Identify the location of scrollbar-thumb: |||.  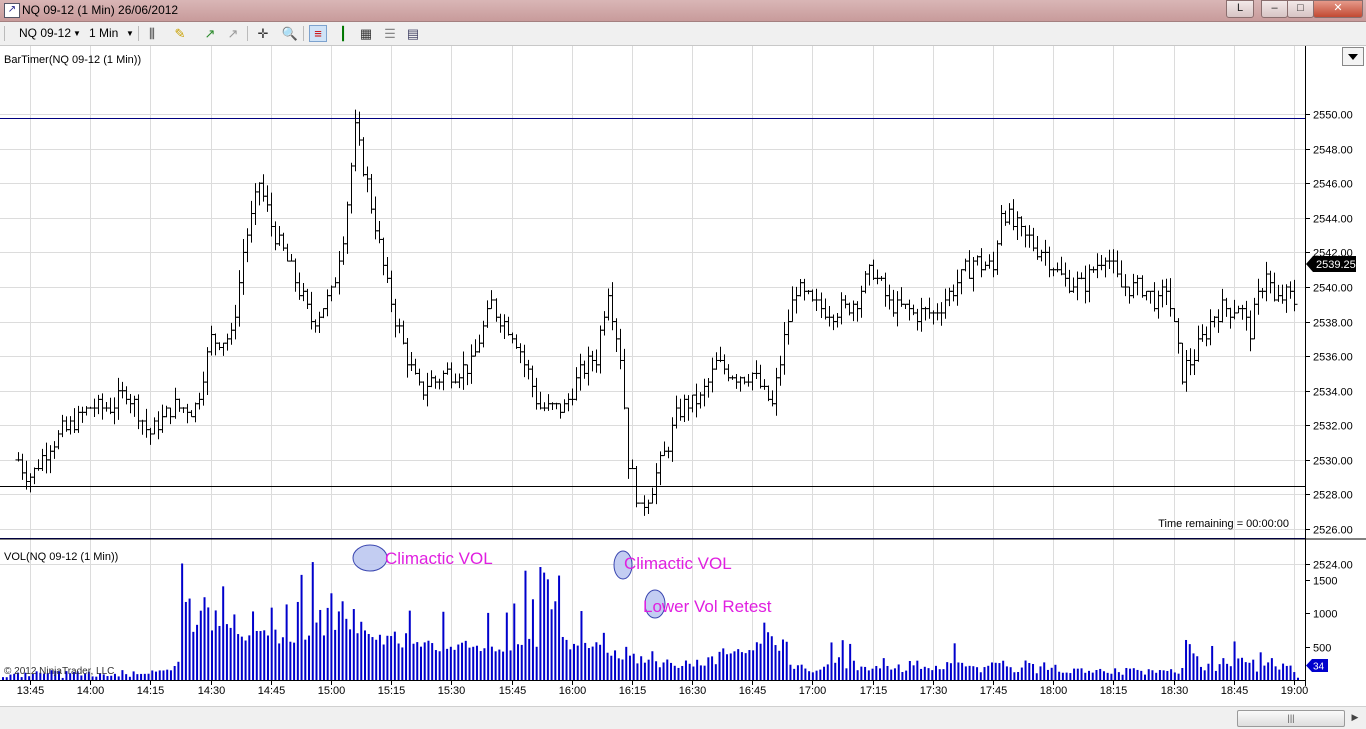
(1291, 718).